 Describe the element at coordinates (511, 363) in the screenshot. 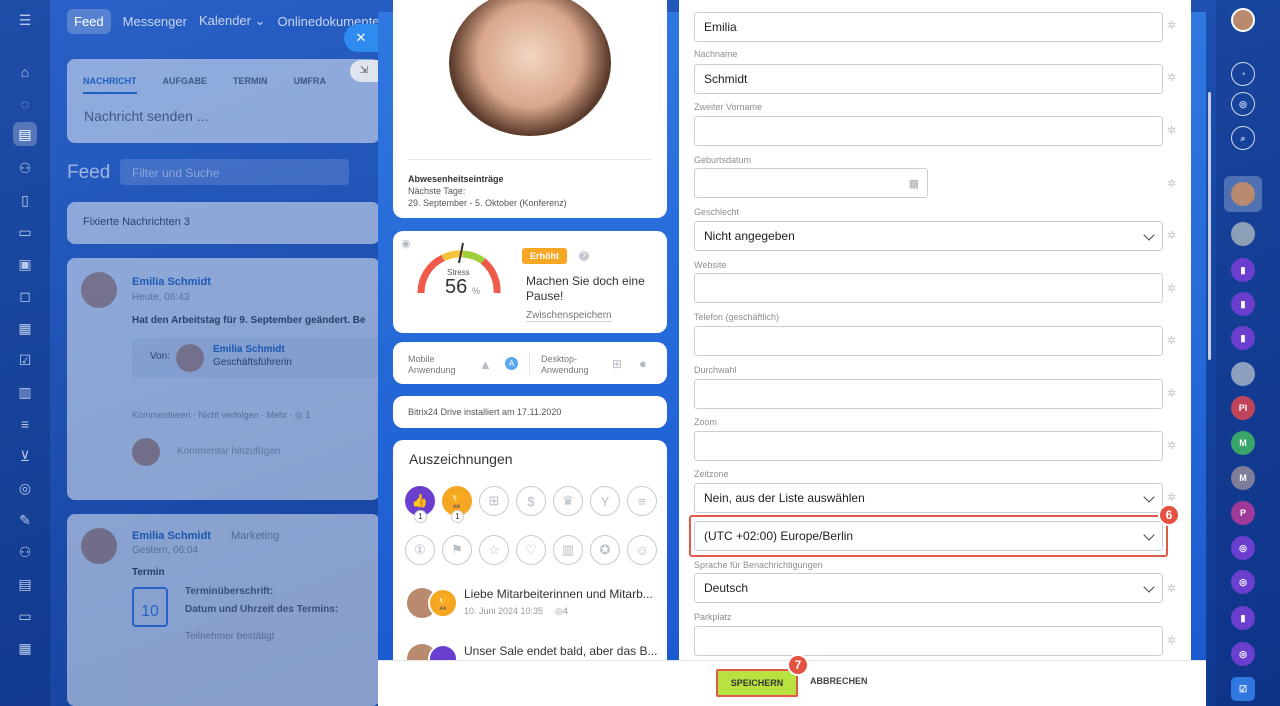

I see `appstore-icon: A` at that location.